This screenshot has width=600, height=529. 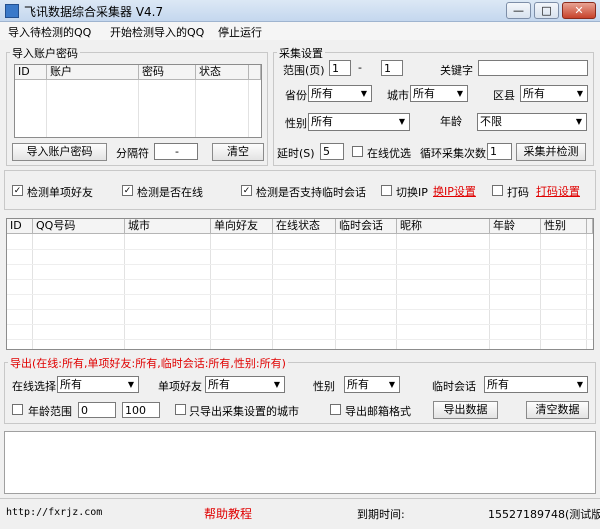 I want to click on col-gender: 性别, so click(x=564, y=226).